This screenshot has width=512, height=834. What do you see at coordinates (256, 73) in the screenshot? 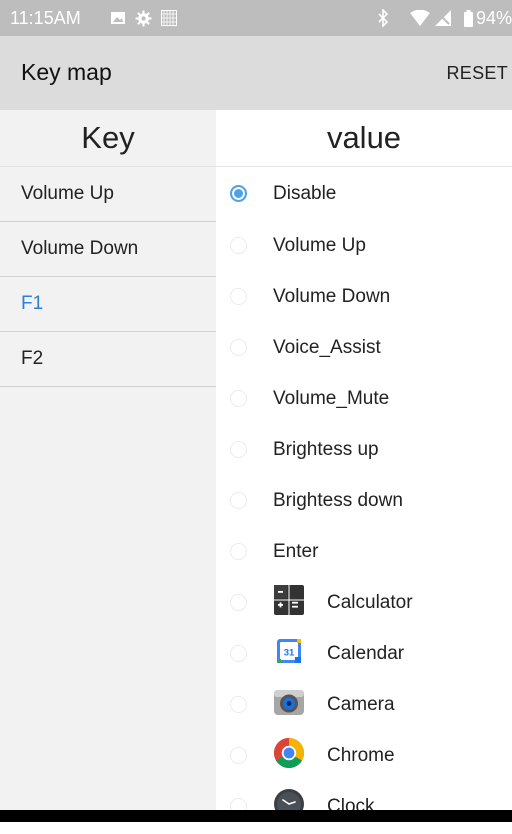
I see `app-toolbar: Key map RESET` at bounding box center [256, 73].